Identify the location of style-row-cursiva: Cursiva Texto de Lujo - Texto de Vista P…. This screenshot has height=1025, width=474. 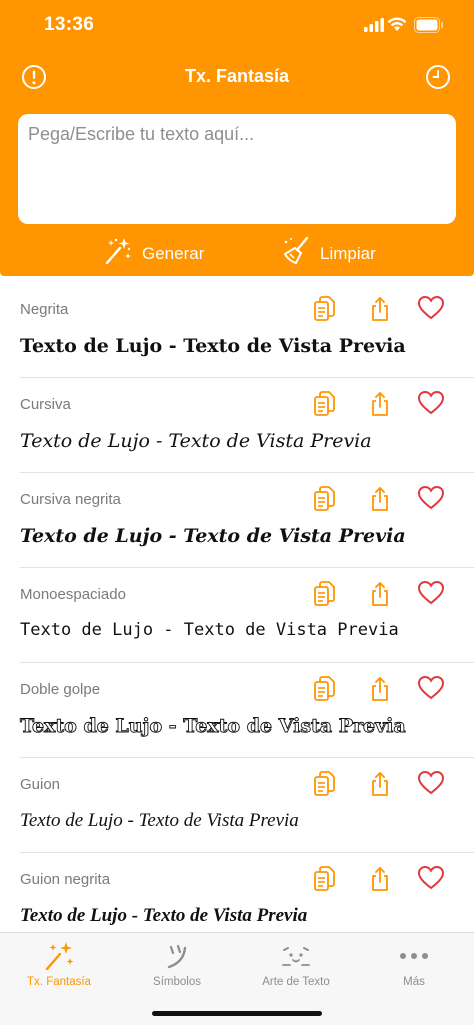
(247, 425).